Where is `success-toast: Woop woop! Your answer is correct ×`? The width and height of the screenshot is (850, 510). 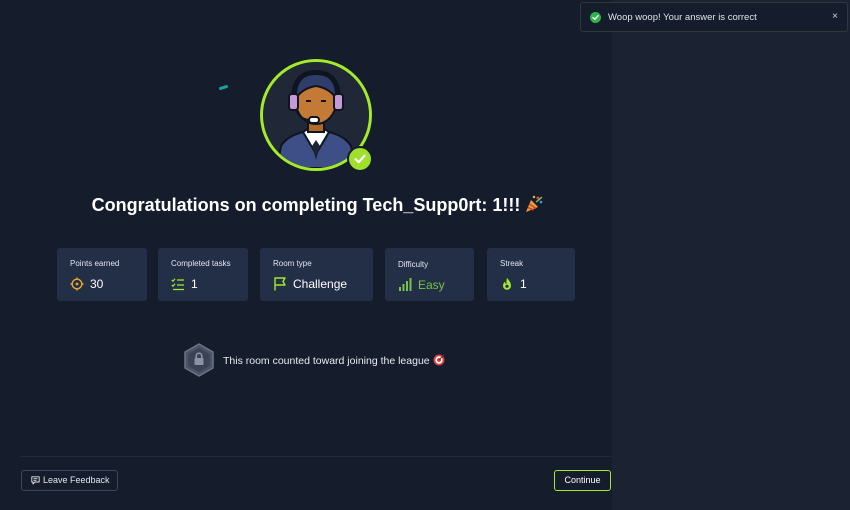
success-toast: Woop woop! Your answer is correct × is located at coordinates (714, 17).